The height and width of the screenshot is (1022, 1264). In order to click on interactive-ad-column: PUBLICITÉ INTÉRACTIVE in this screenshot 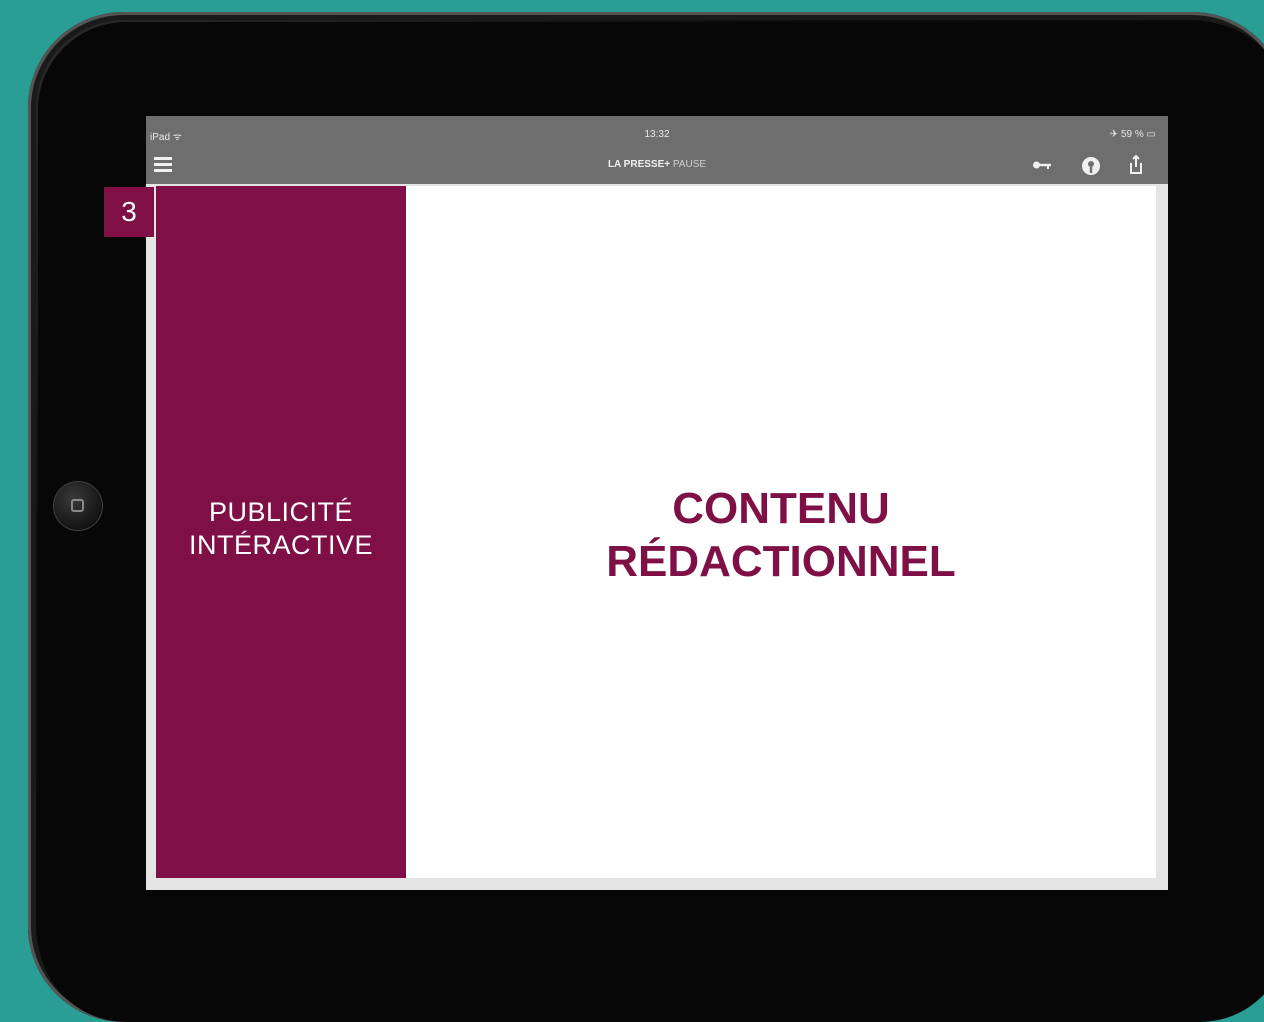, I will do `click(281, 532)`.